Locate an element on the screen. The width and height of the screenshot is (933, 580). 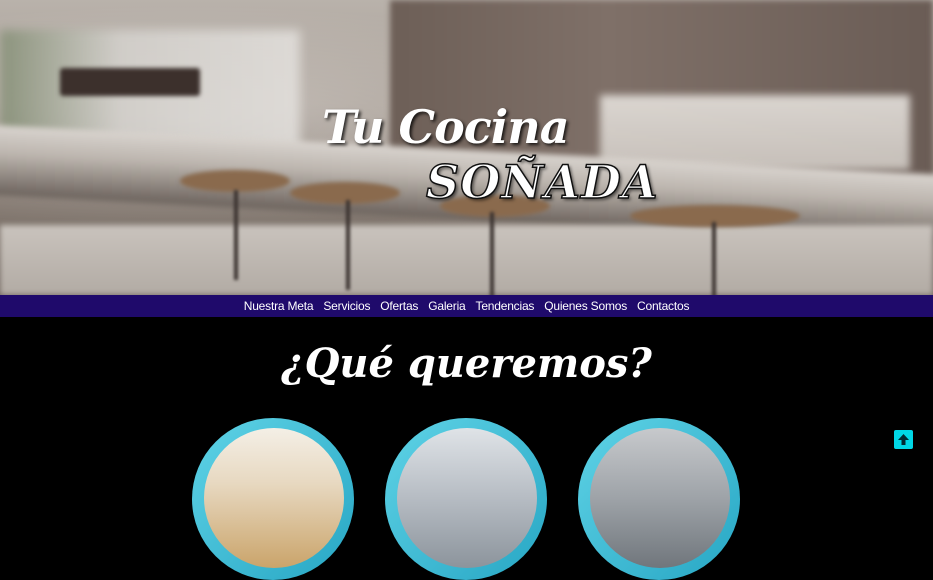
hero-title: Tu Cocina is located at coordinates (445, 127).